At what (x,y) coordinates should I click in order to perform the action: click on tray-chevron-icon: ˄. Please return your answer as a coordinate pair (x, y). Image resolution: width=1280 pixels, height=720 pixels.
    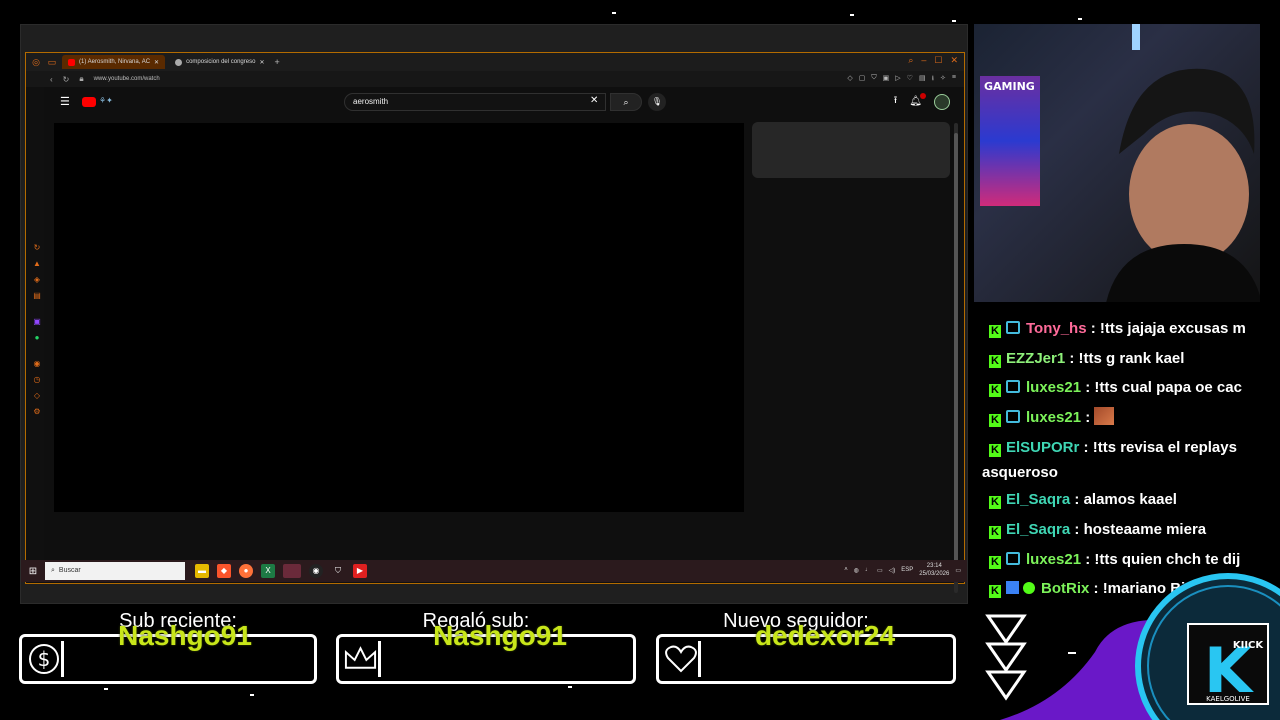
    Looking at the image, I should click on (846, 570).